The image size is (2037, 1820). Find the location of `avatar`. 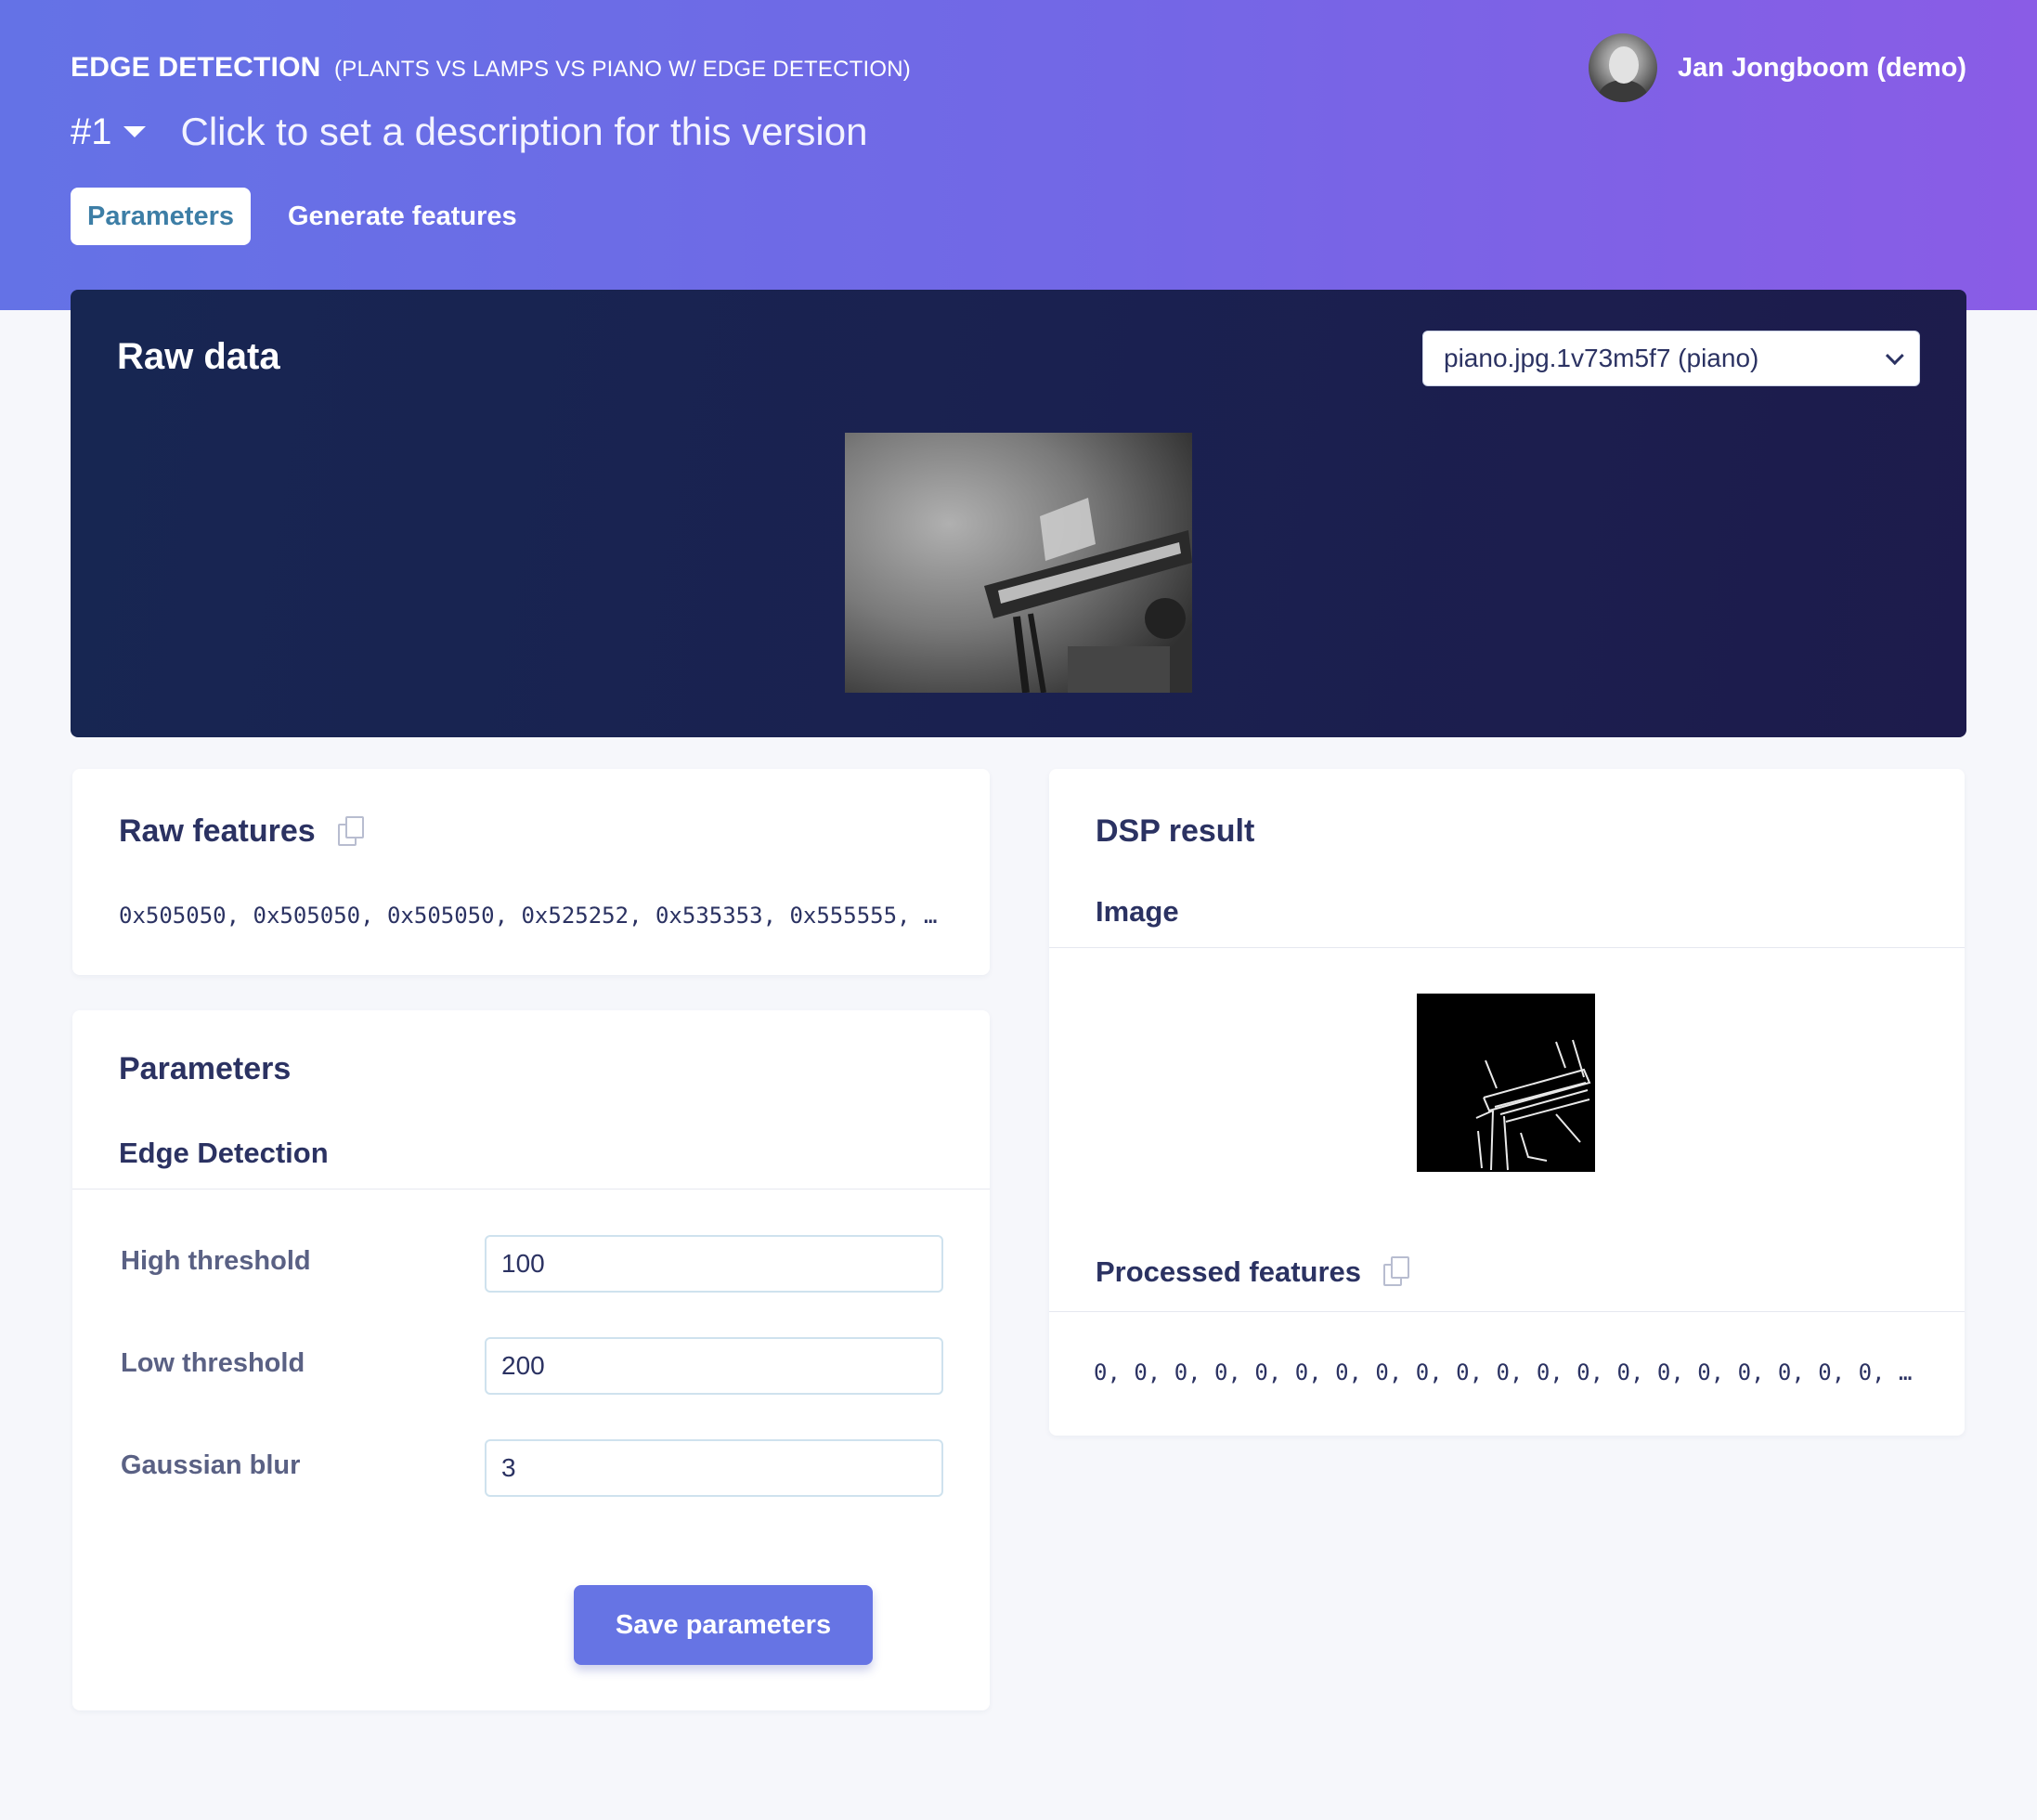

avatar is located at coordinates (1623, 67).